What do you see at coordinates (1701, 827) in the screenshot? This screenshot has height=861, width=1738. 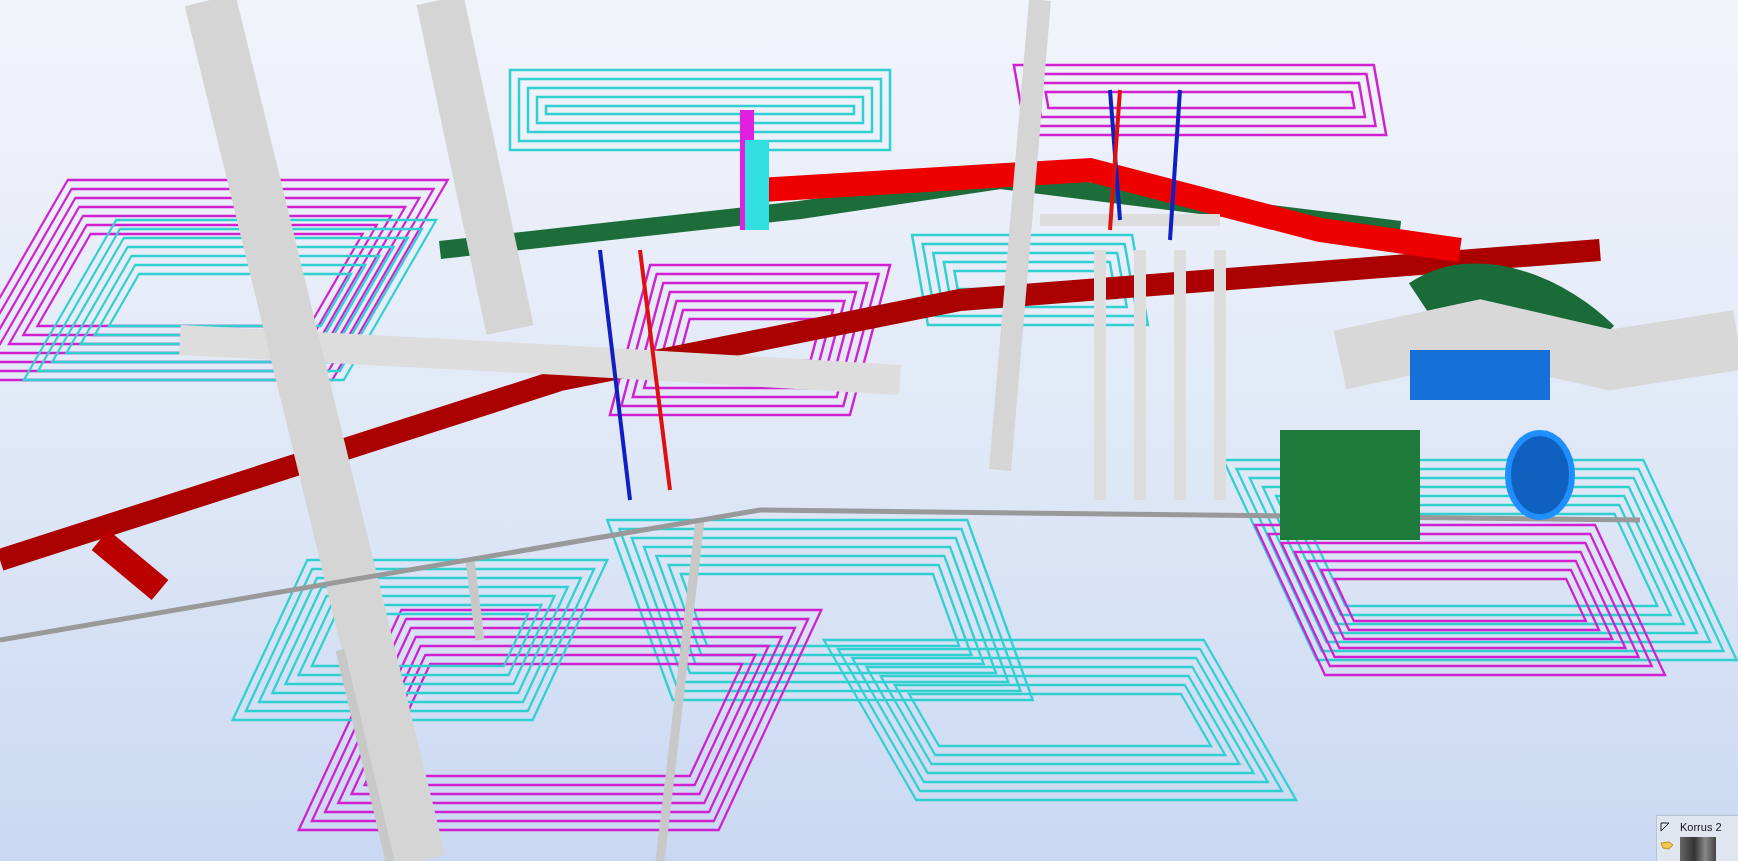 I see `storey-label: Korrus 2` at bounding box center [1701, 827].